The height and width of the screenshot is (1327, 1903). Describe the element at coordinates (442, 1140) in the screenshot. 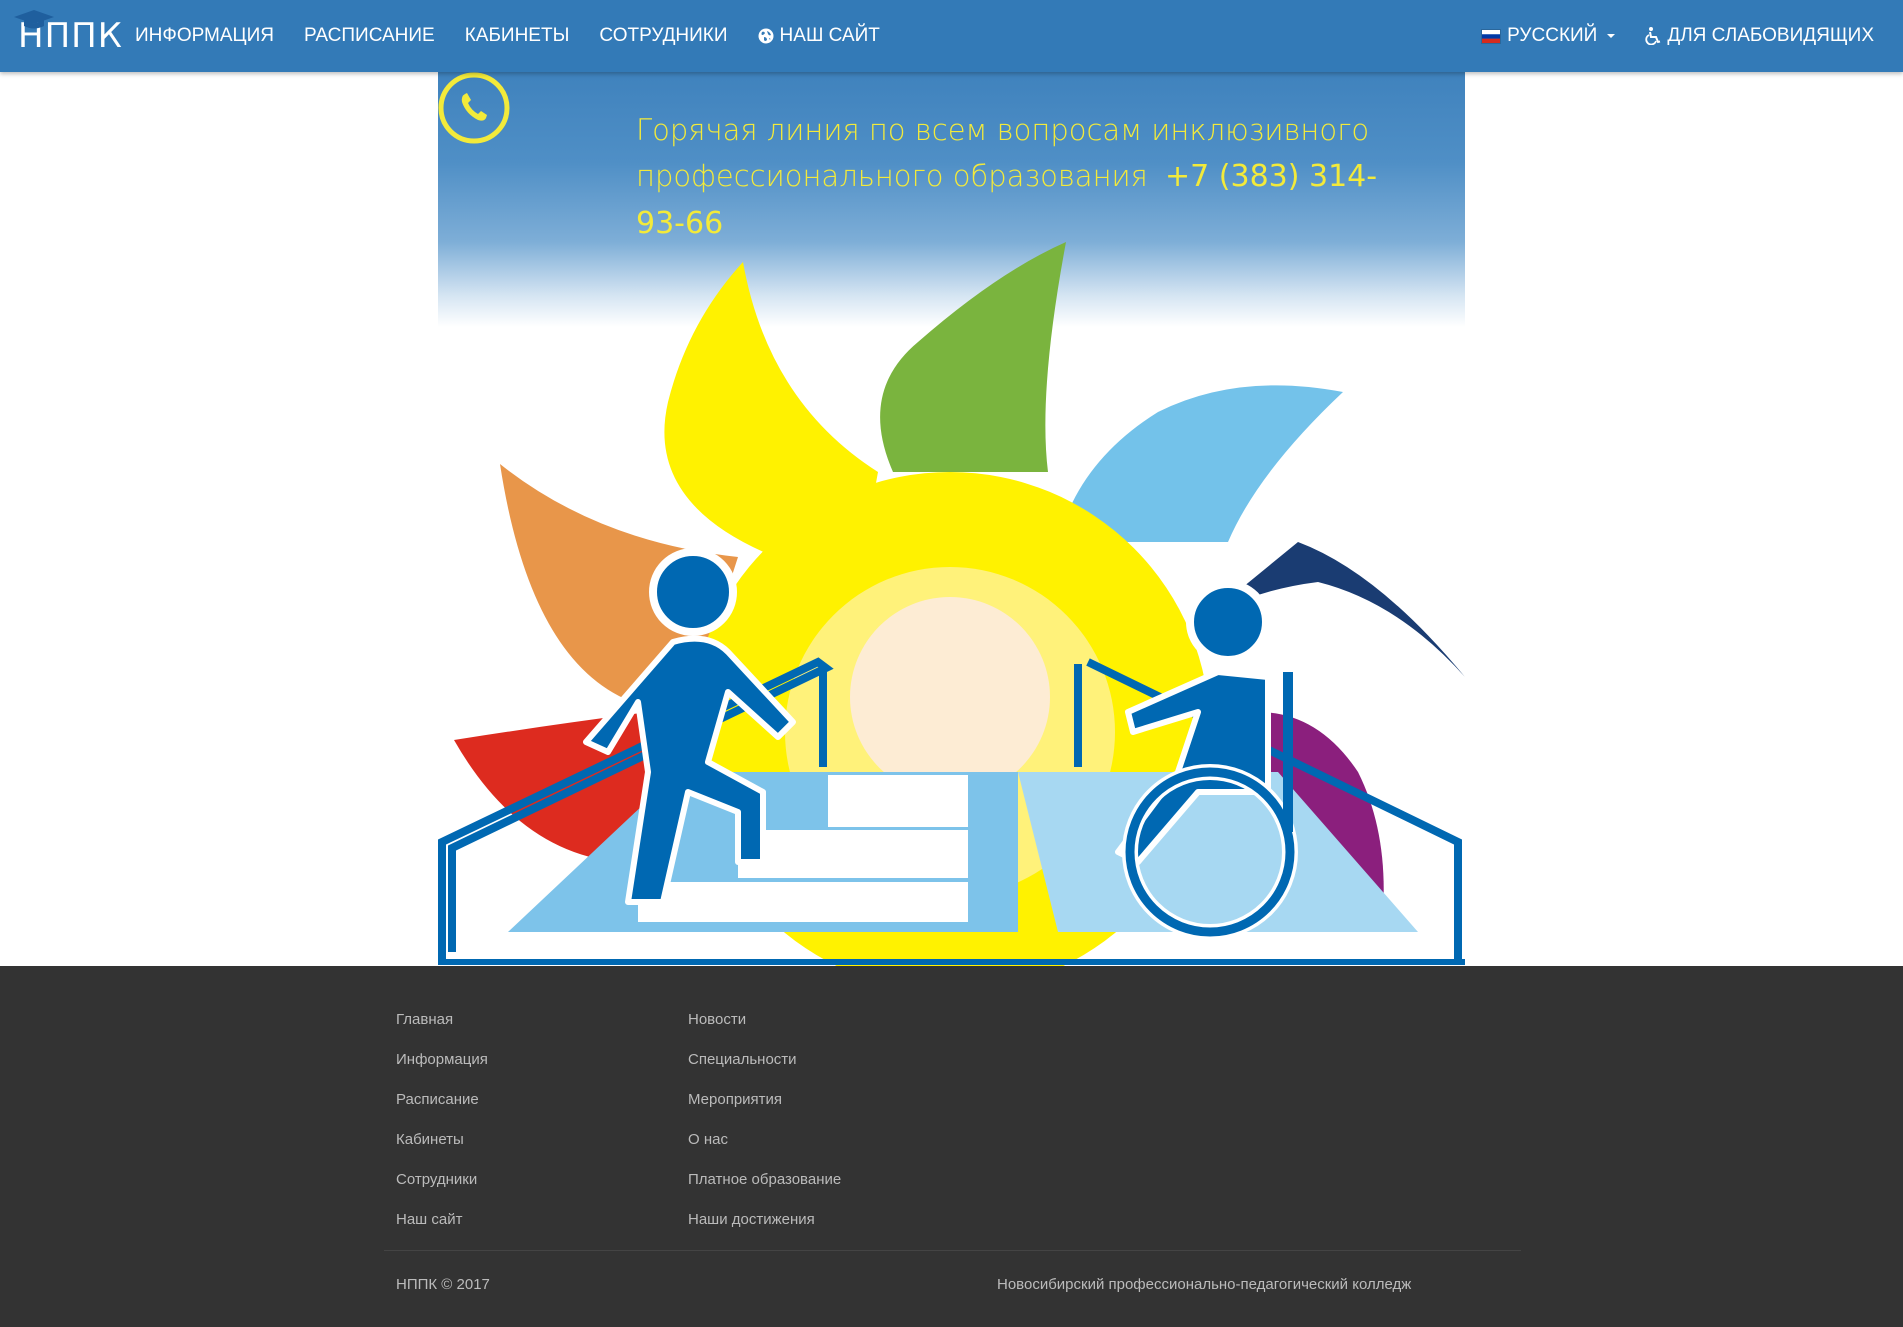

I see `footer-link-rooms: Кабинеты` at that location.